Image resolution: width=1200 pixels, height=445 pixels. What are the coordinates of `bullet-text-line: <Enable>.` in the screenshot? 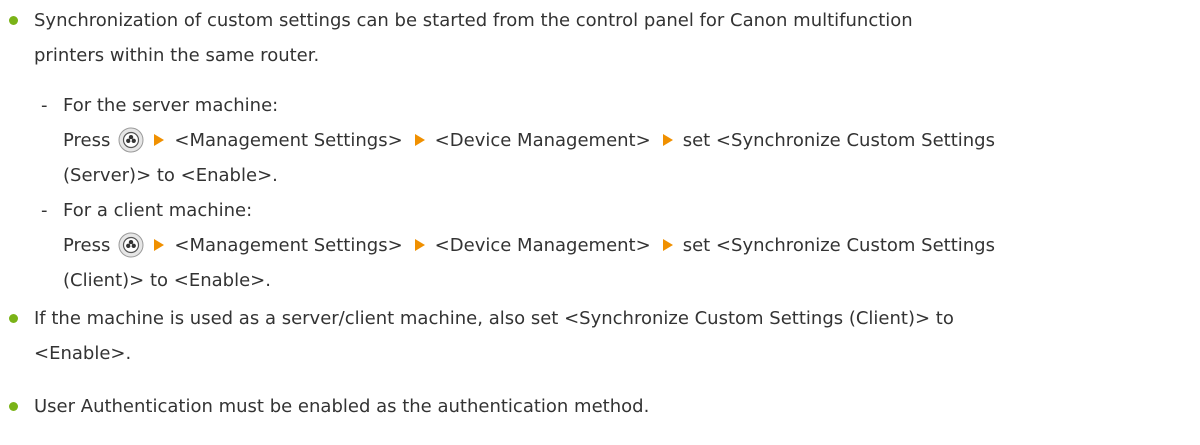 It's located at (83, 353).